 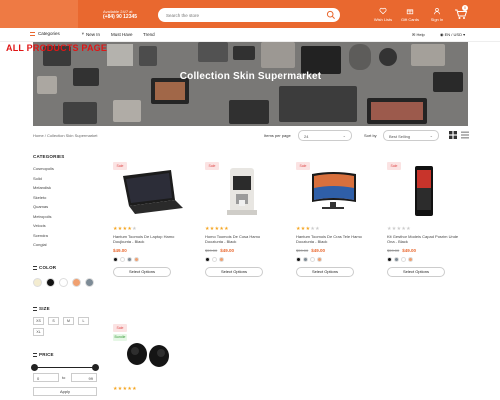 I want to click on category-item: Scendra, so click(x=40, y=235).